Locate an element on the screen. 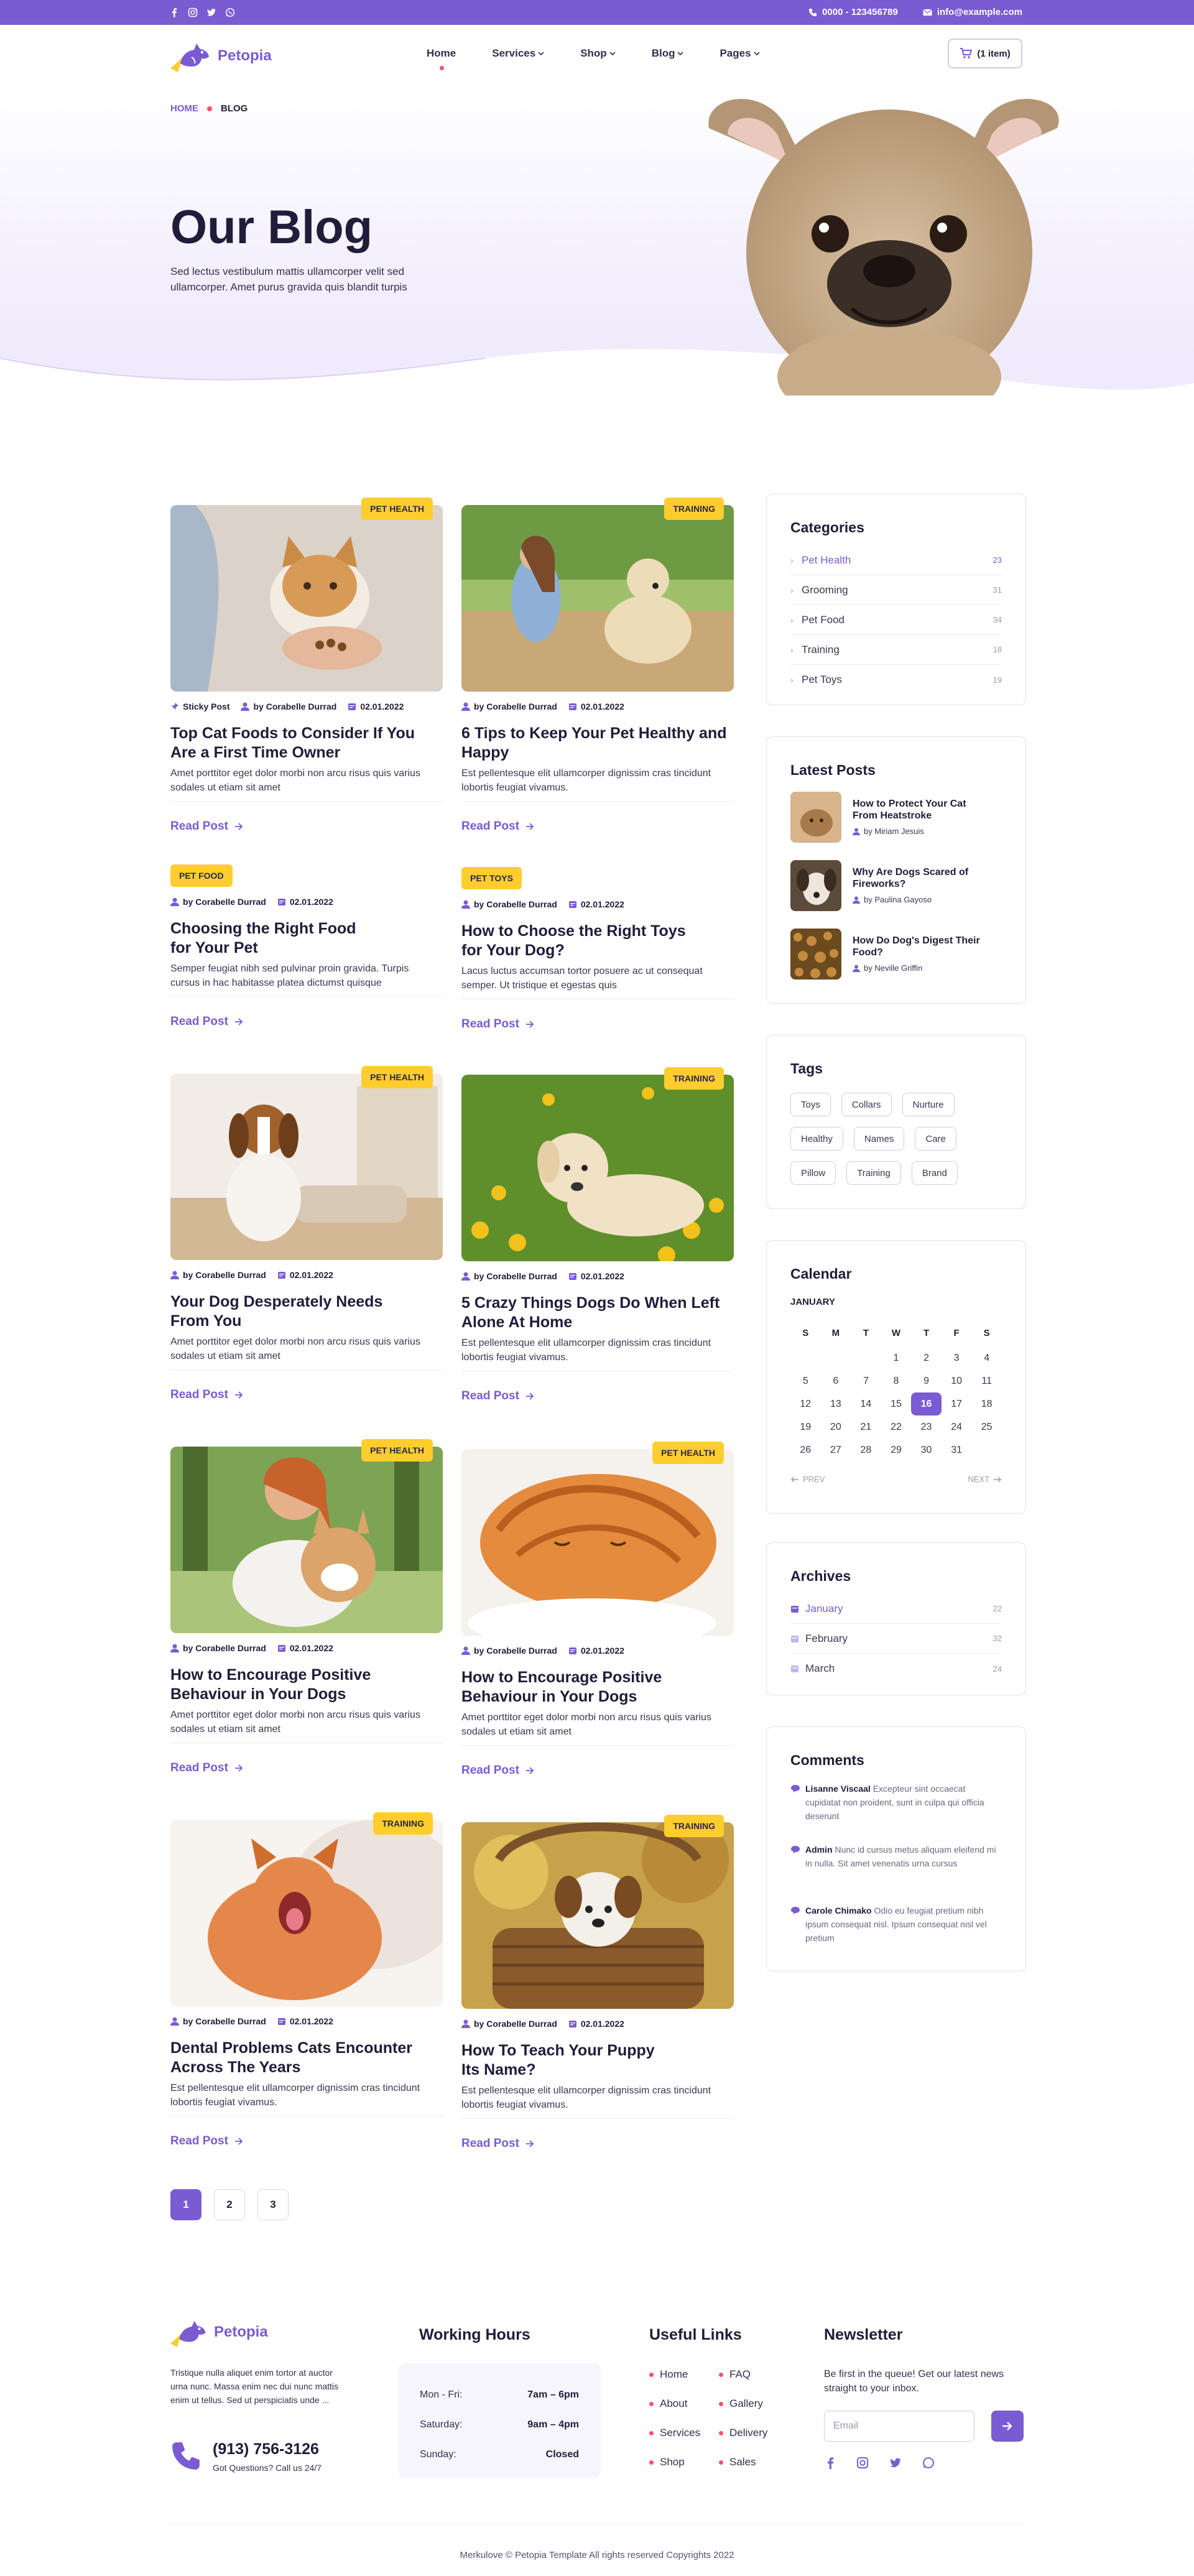 The height and width of the screenshot is (2576, 1194). tag-pillow: Pillow is located at coordinates (813, 1173).